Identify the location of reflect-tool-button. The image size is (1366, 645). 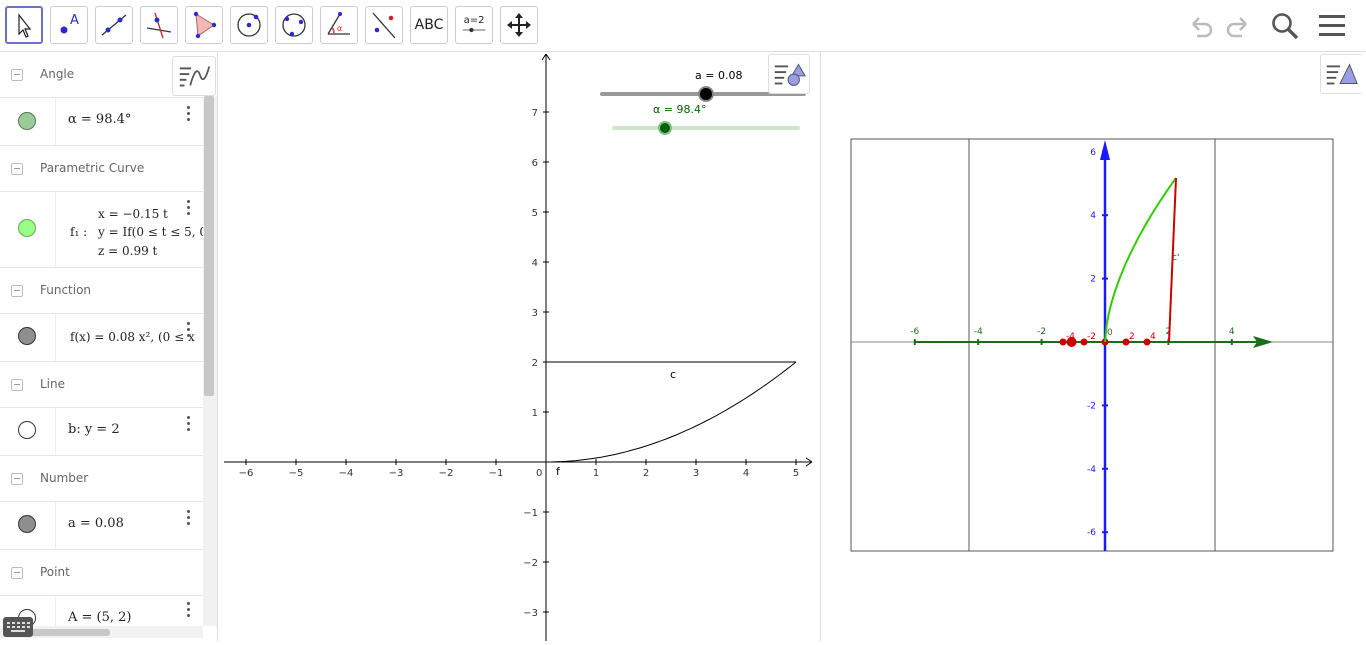
(384, 25).